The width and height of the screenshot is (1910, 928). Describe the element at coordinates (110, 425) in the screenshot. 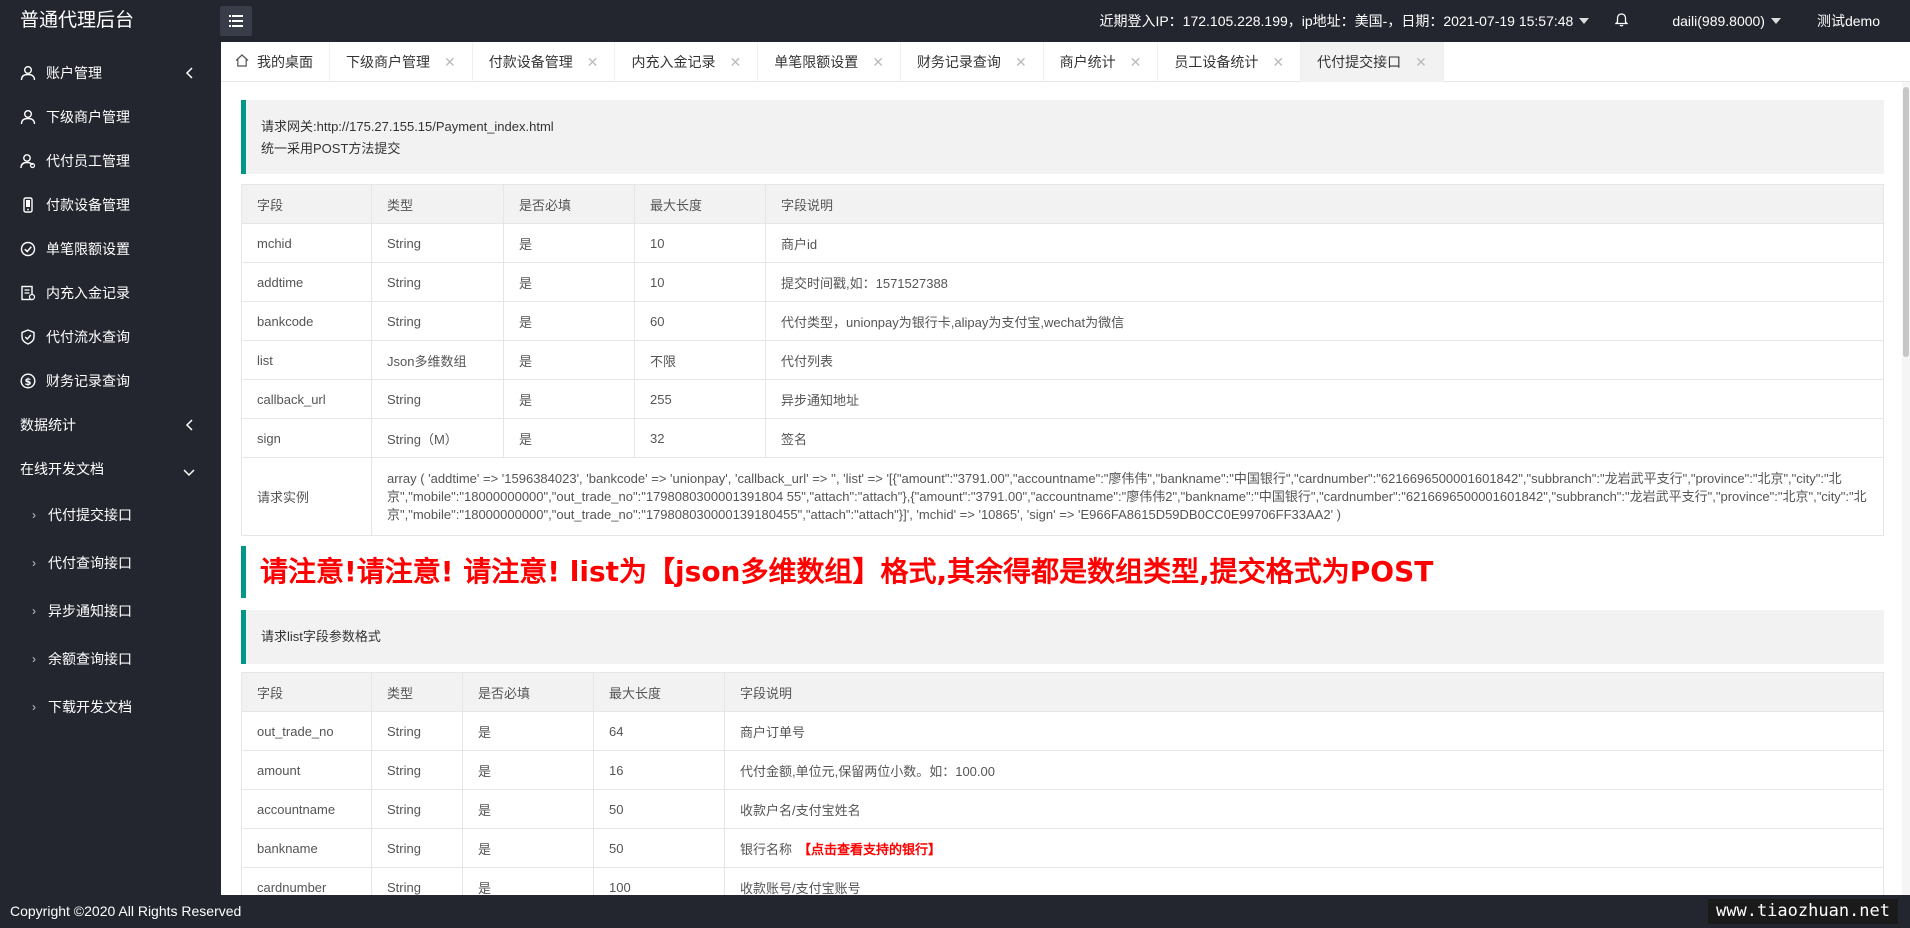

I see `sidebar-group-stats: 数据统计` at that location.